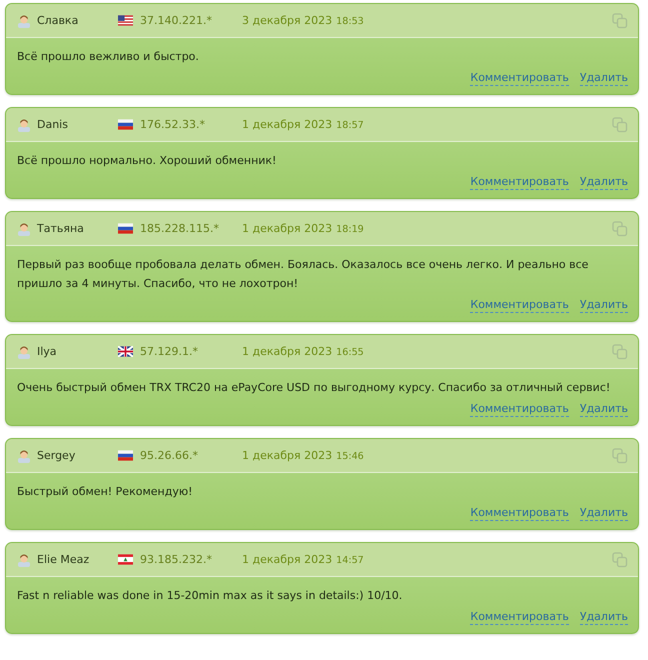 This screenshot has height=660, width=648. I want to click on ip-address: 57.129.1.*, so click(169, 351).